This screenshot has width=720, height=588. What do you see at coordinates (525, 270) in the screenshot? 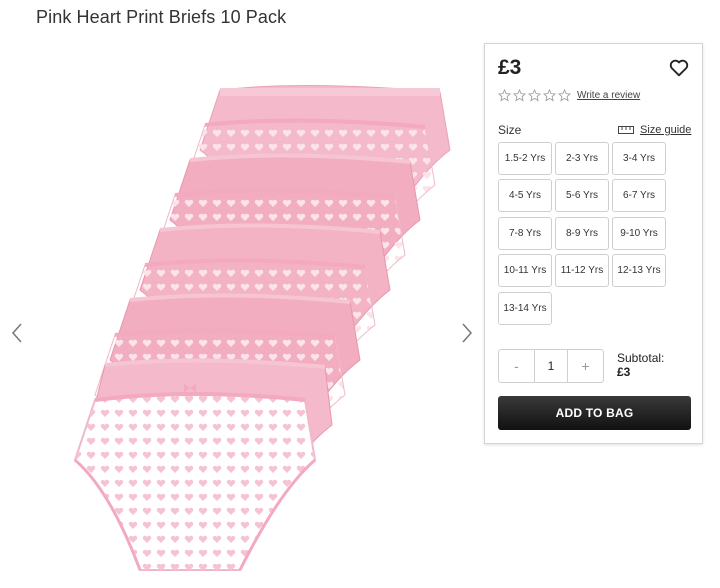
I see `size-option: 10-11 Yrs` at bounding box center [525, 270].